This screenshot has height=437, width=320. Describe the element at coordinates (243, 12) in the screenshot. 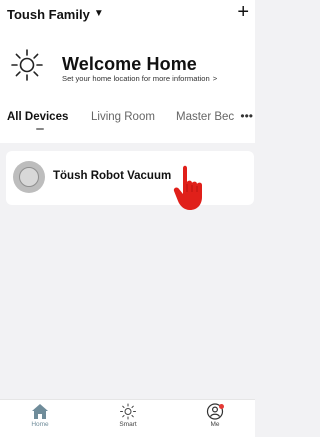

I see `add-button: +` at that location.